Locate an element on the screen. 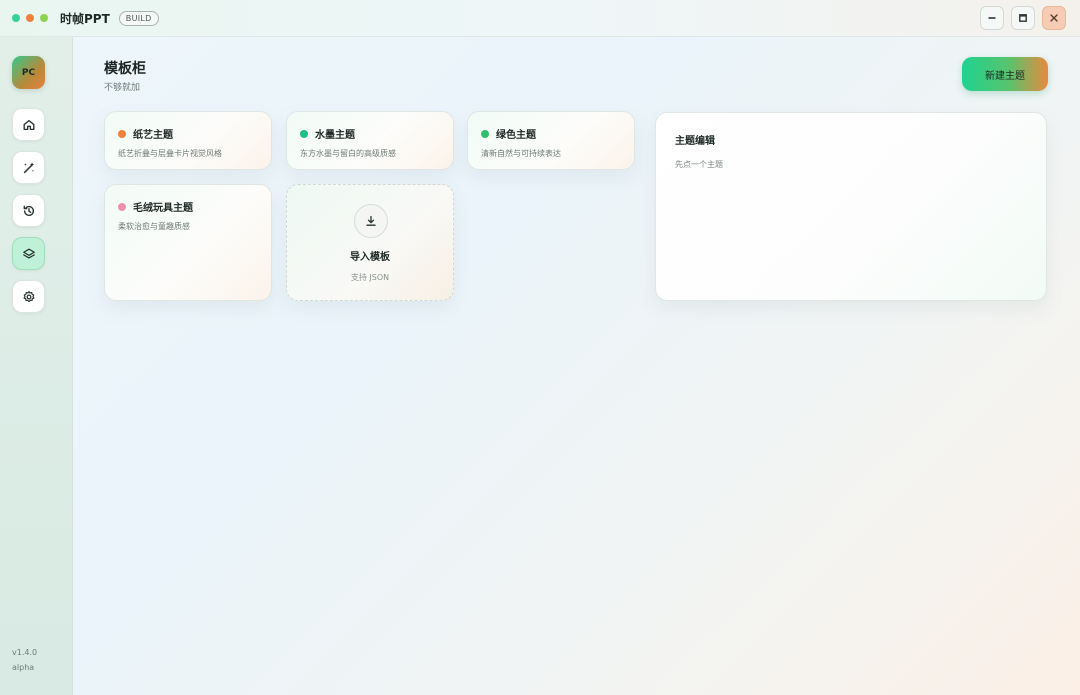 This screenshot has width=1080, height=695. sidebar-item-magic is located at coordinates (28, 167).